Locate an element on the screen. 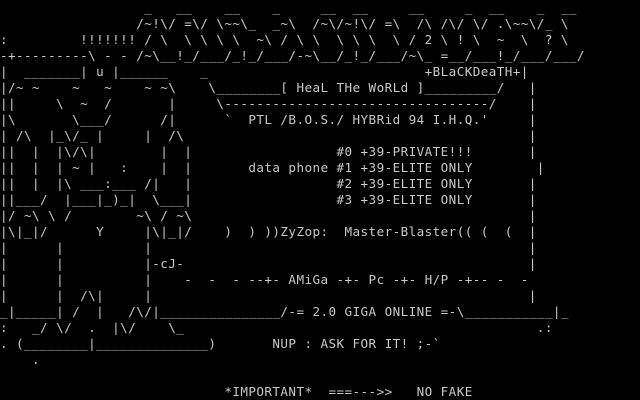 The image size is (640, 400). important-no-fake-line: *IMPORTANT* ===--->> NO FAKE is located at coordinates (236, 391).